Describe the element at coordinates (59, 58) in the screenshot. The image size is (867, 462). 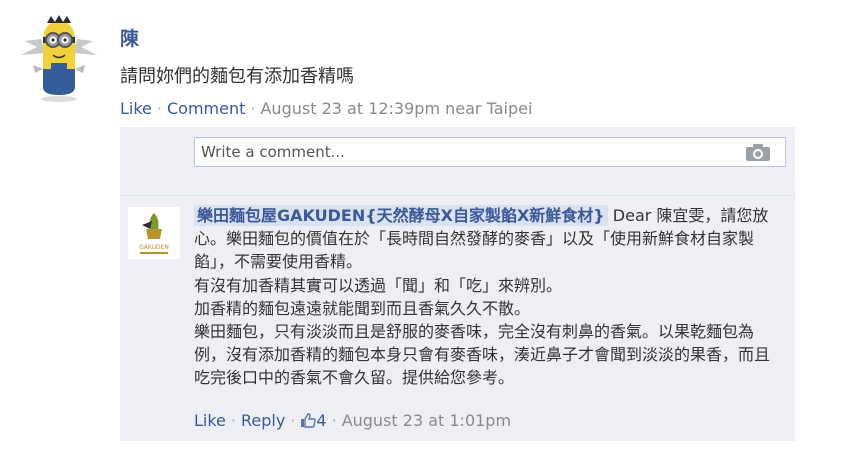
I see `user-avatar` at that location.